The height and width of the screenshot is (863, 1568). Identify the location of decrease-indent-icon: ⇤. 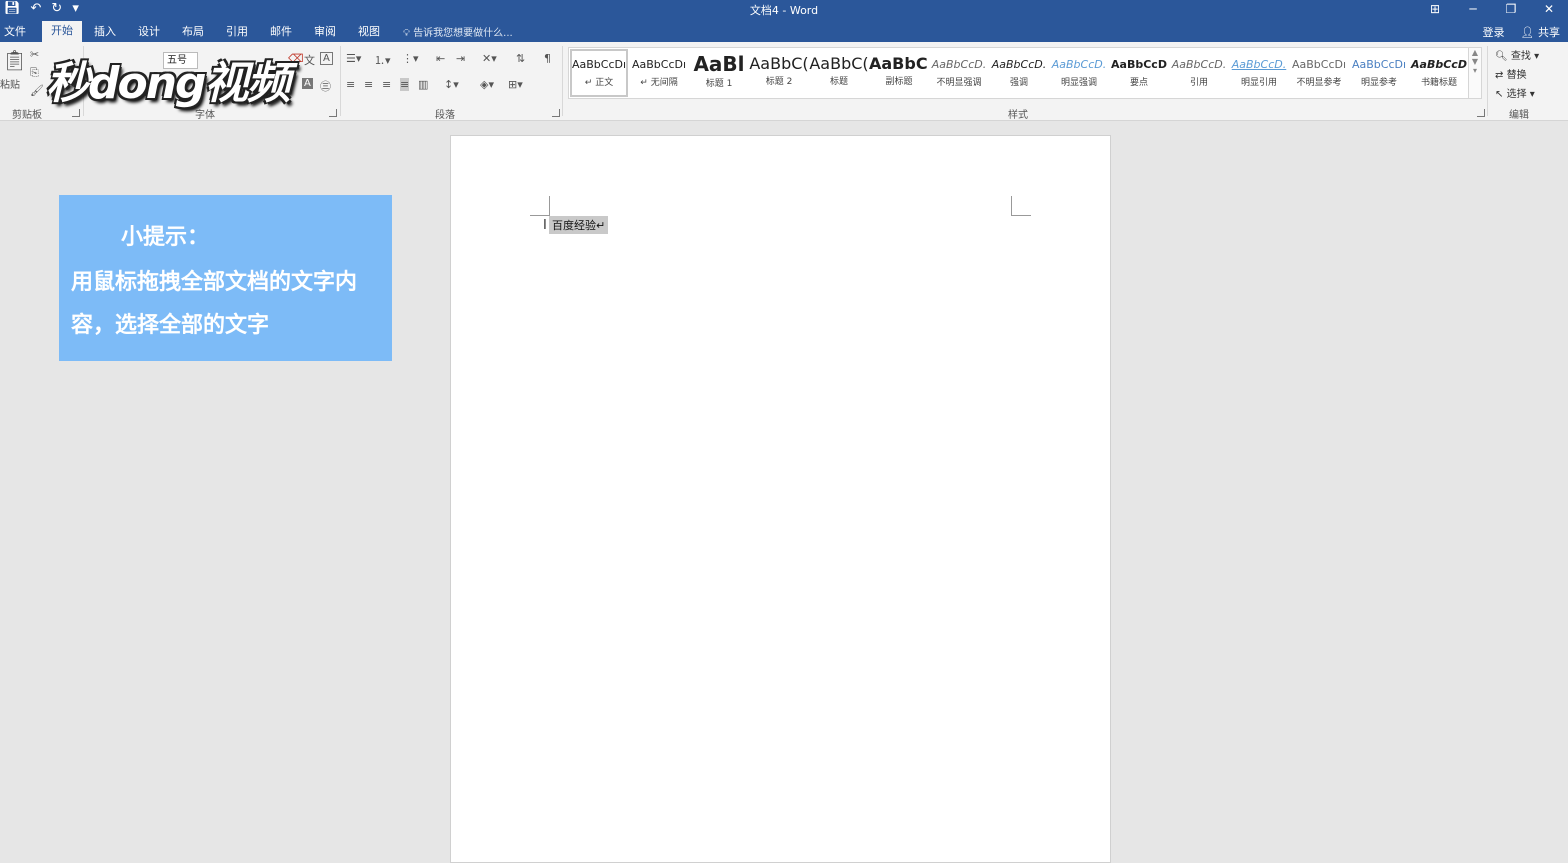
(440, 58).